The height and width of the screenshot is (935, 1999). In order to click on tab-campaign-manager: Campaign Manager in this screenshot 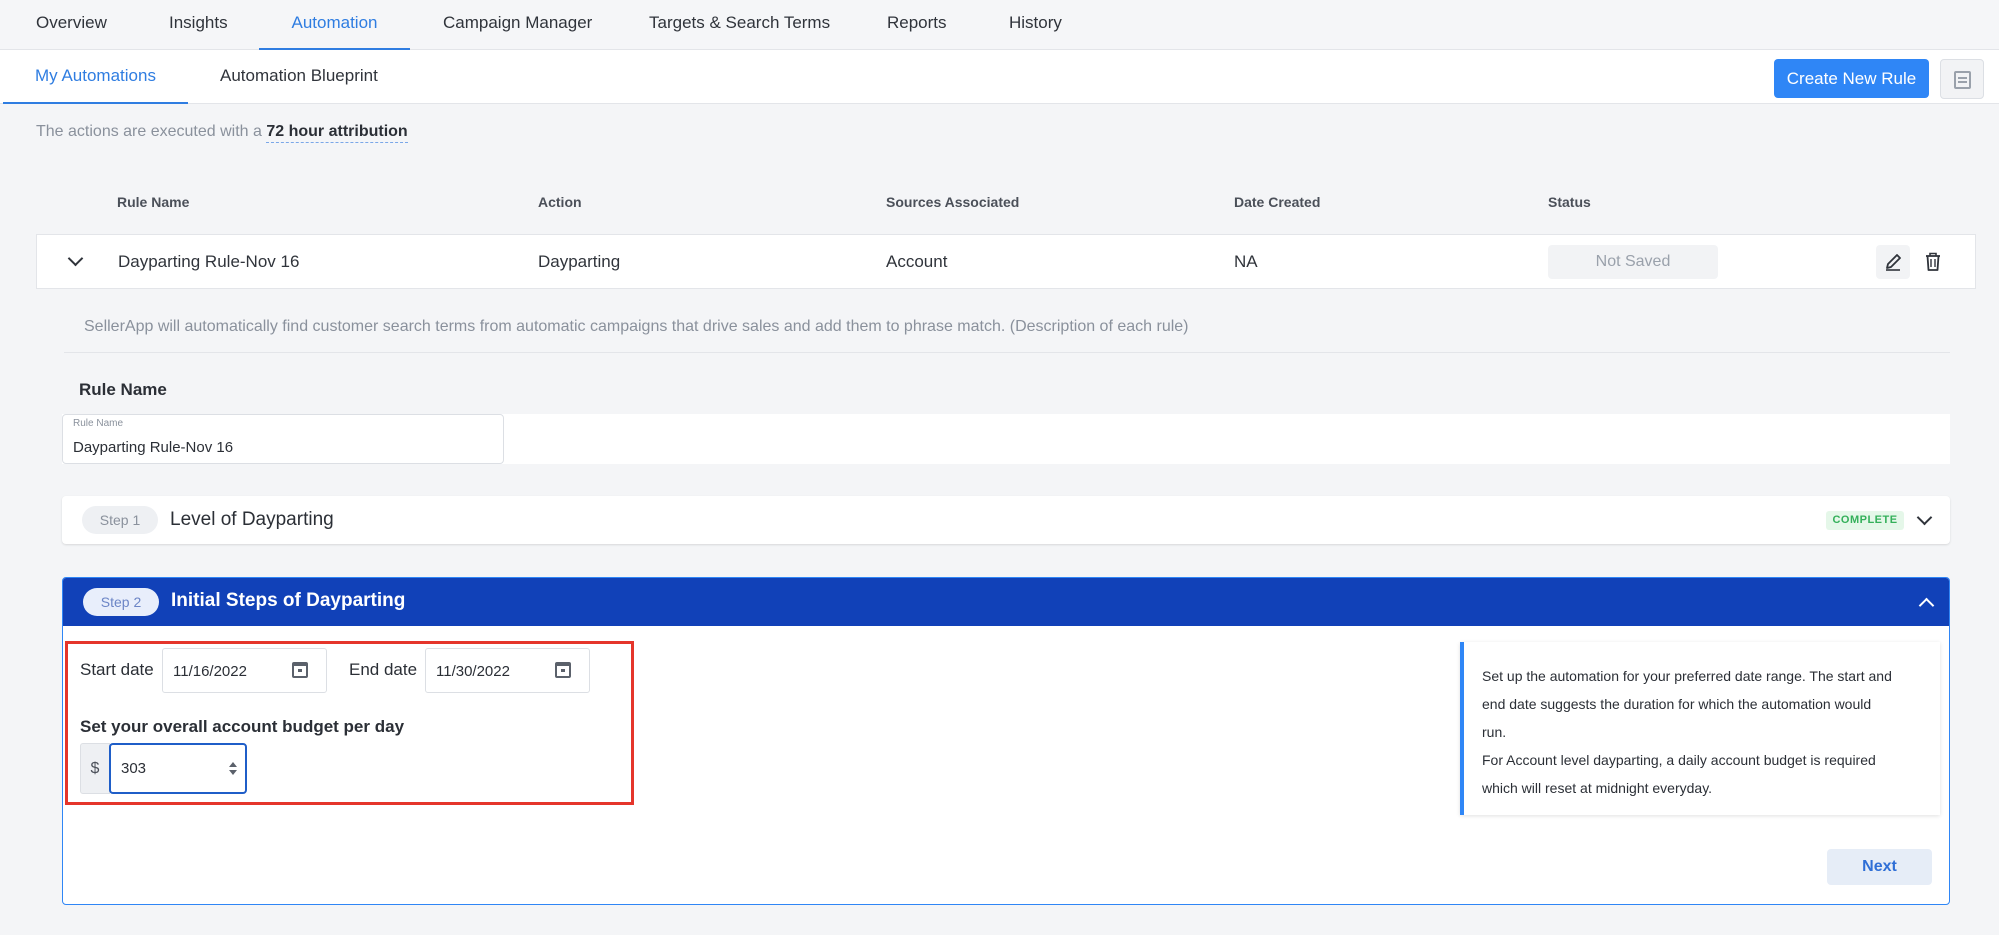, I will do `click(517, 25)`.